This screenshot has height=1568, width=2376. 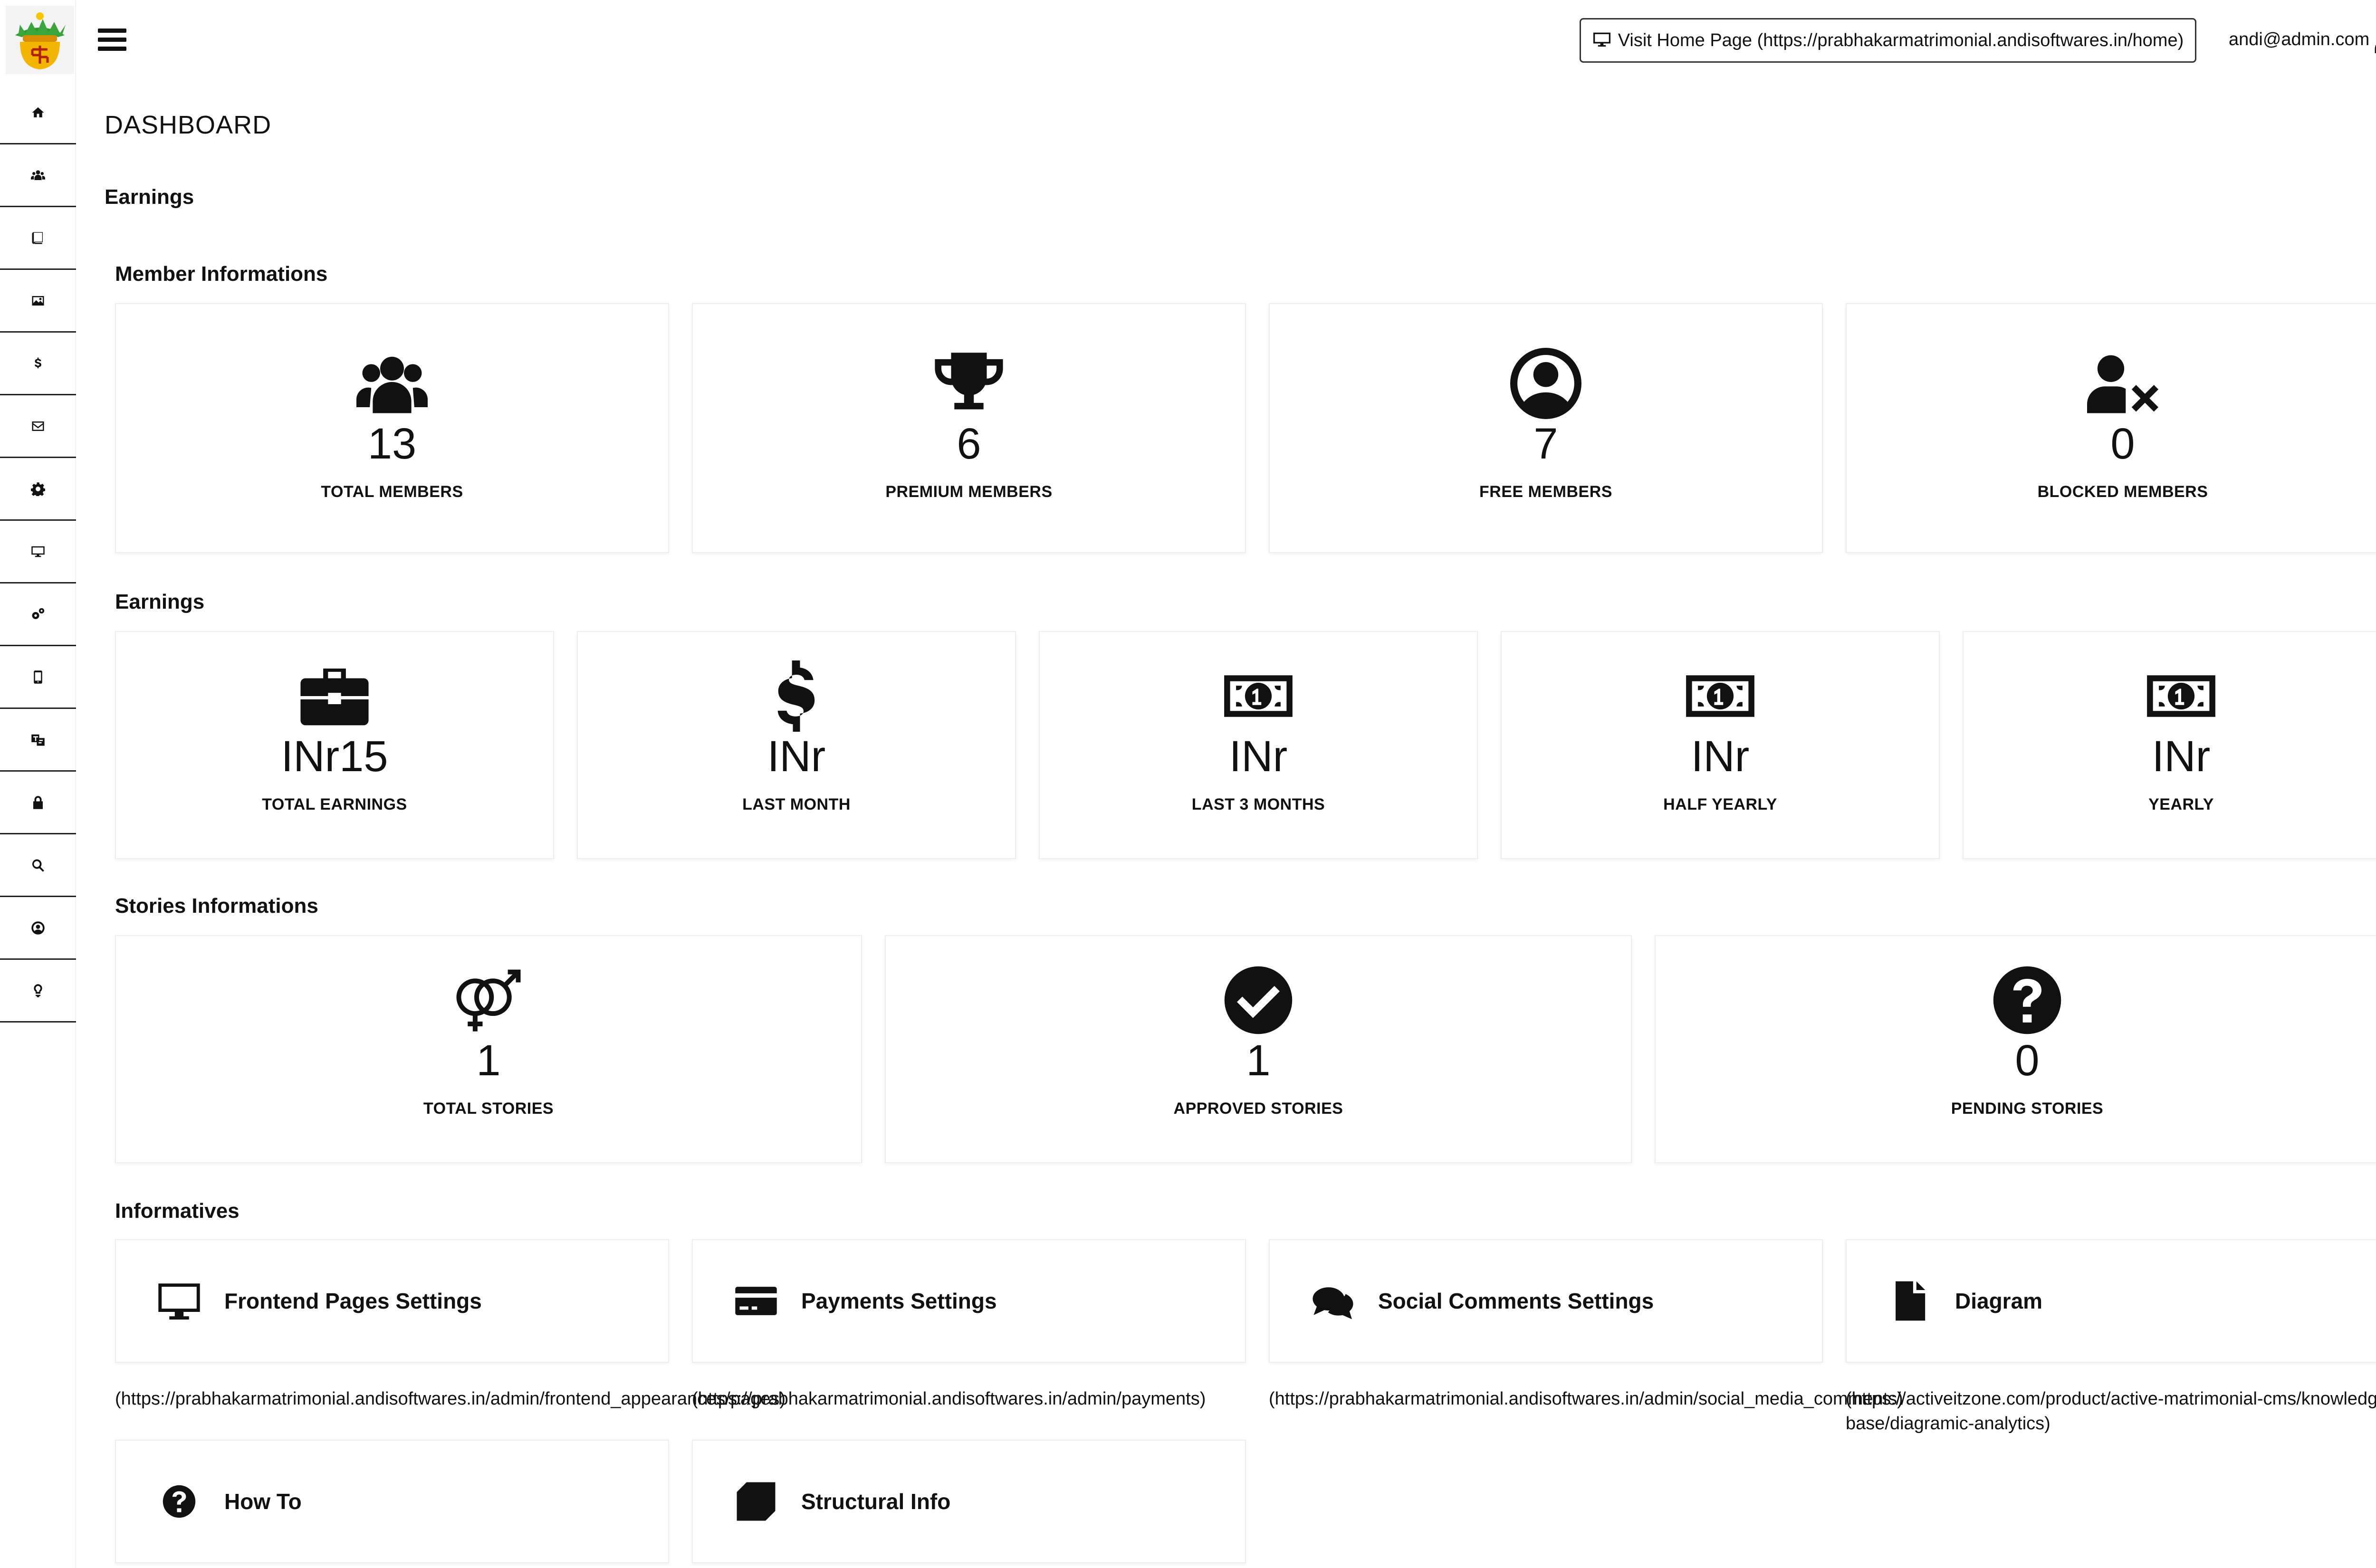 I want to click on structural-info-card: Structural Info, so click(x=969, y=1502).